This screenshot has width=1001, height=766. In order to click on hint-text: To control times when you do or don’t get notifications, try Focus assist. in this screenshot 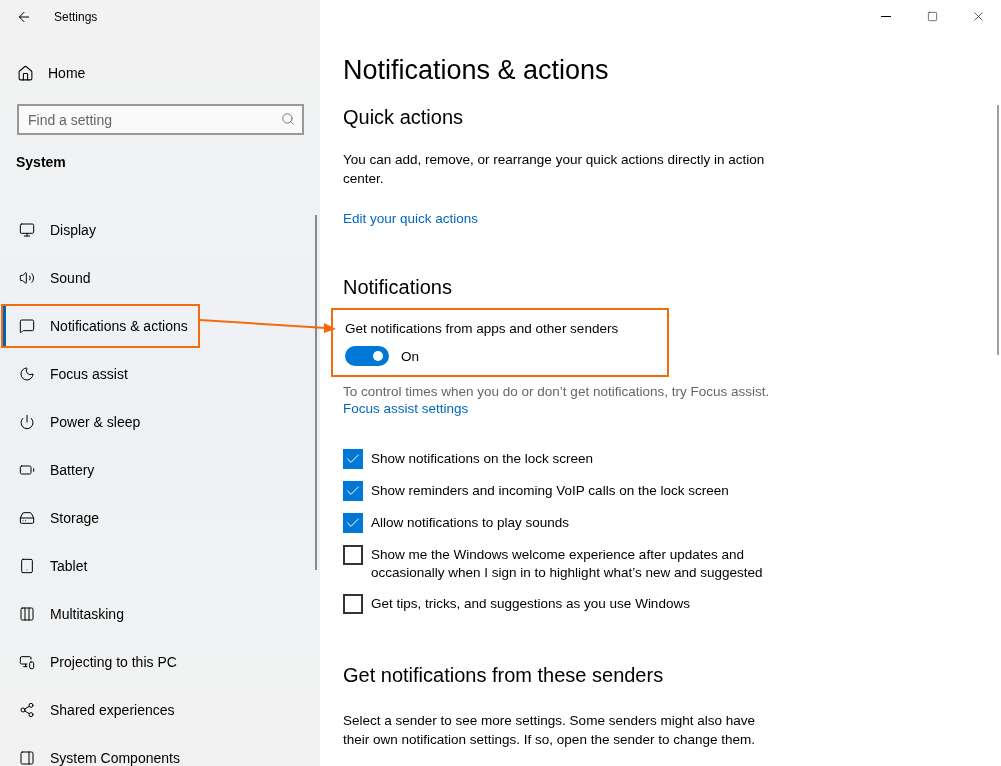, I will do `click(557, 392)`.